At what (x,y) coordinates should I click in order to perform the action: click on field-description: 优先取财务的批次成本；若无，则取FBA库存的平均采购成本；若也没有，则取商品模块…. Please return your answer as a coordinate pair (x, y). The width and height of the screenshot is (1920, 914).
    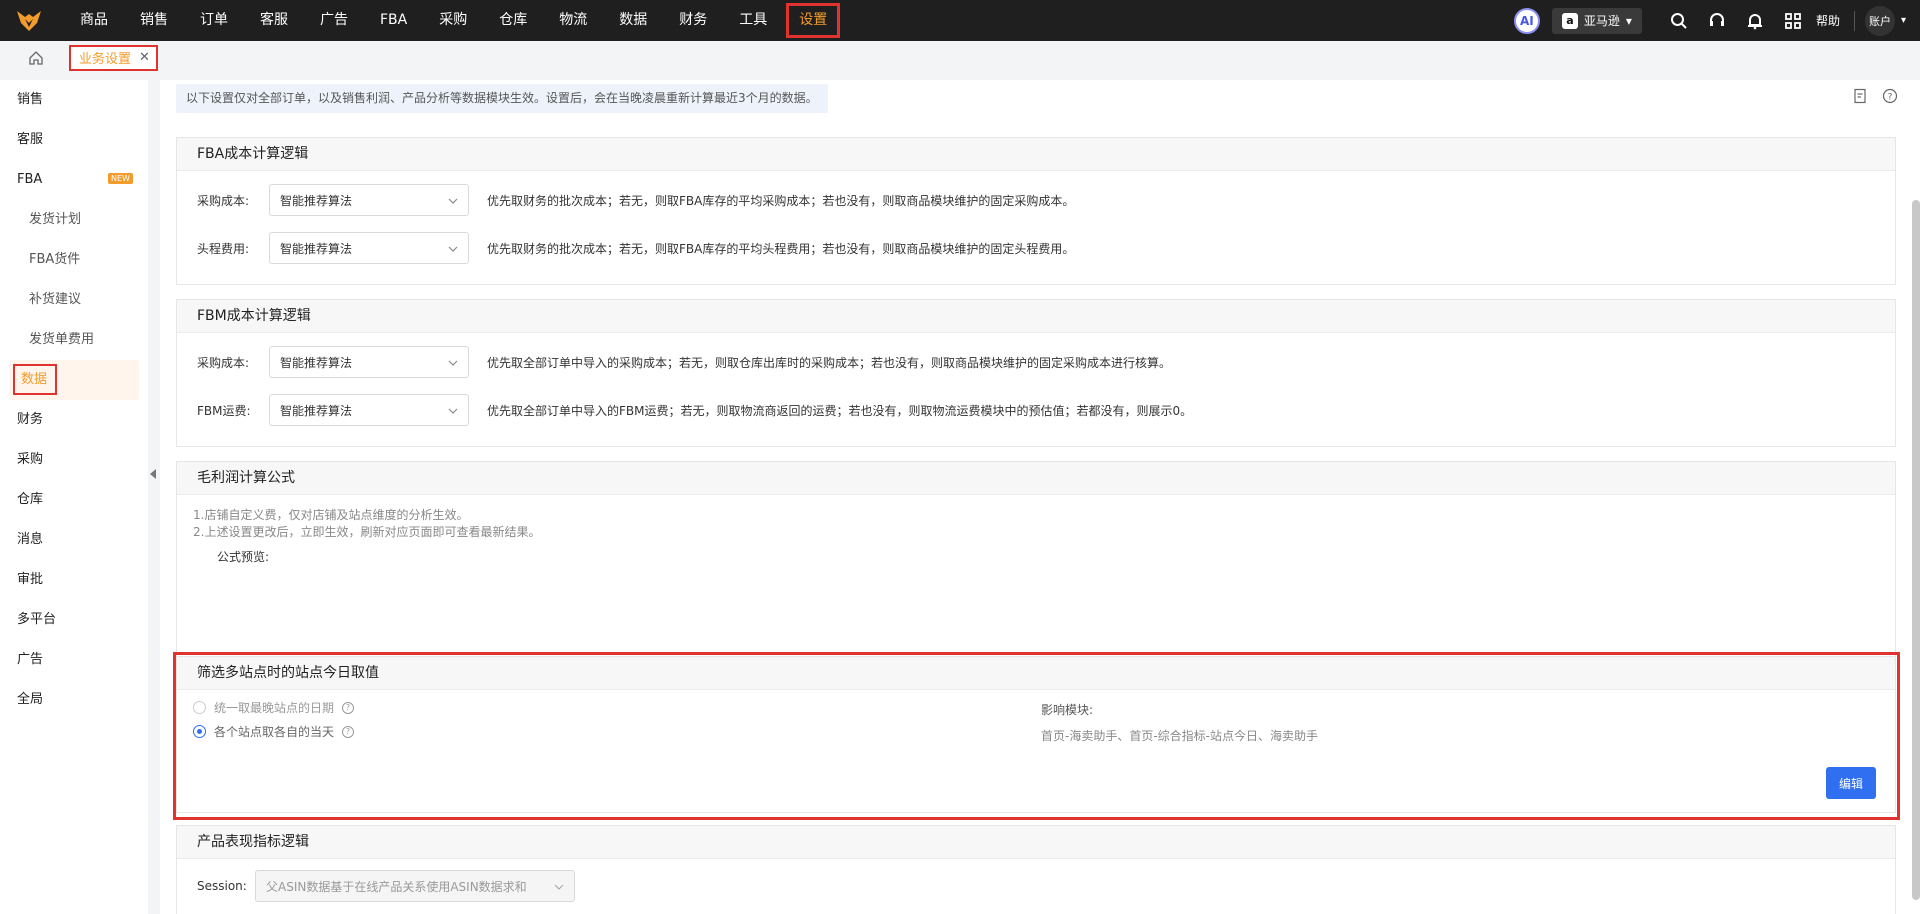
    Looking at the image, I should click on (781, 200).